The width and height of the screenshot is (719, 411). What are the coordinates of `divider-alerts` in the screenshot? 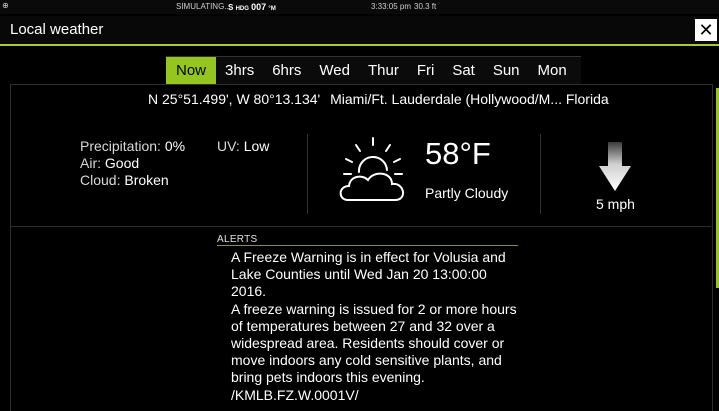 It's located at (360, 226).